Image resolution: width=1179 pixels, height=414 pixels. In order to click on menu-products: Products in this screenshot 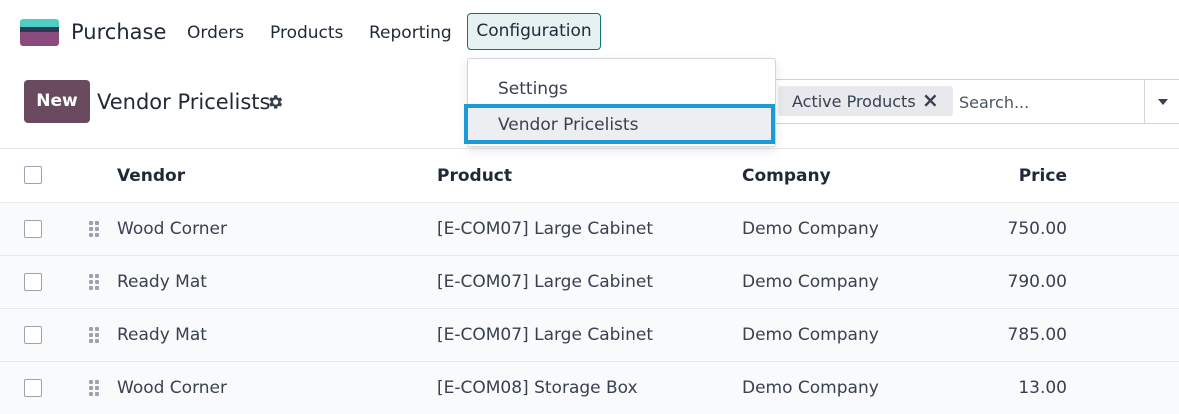, I will do `click(306, 33)`.